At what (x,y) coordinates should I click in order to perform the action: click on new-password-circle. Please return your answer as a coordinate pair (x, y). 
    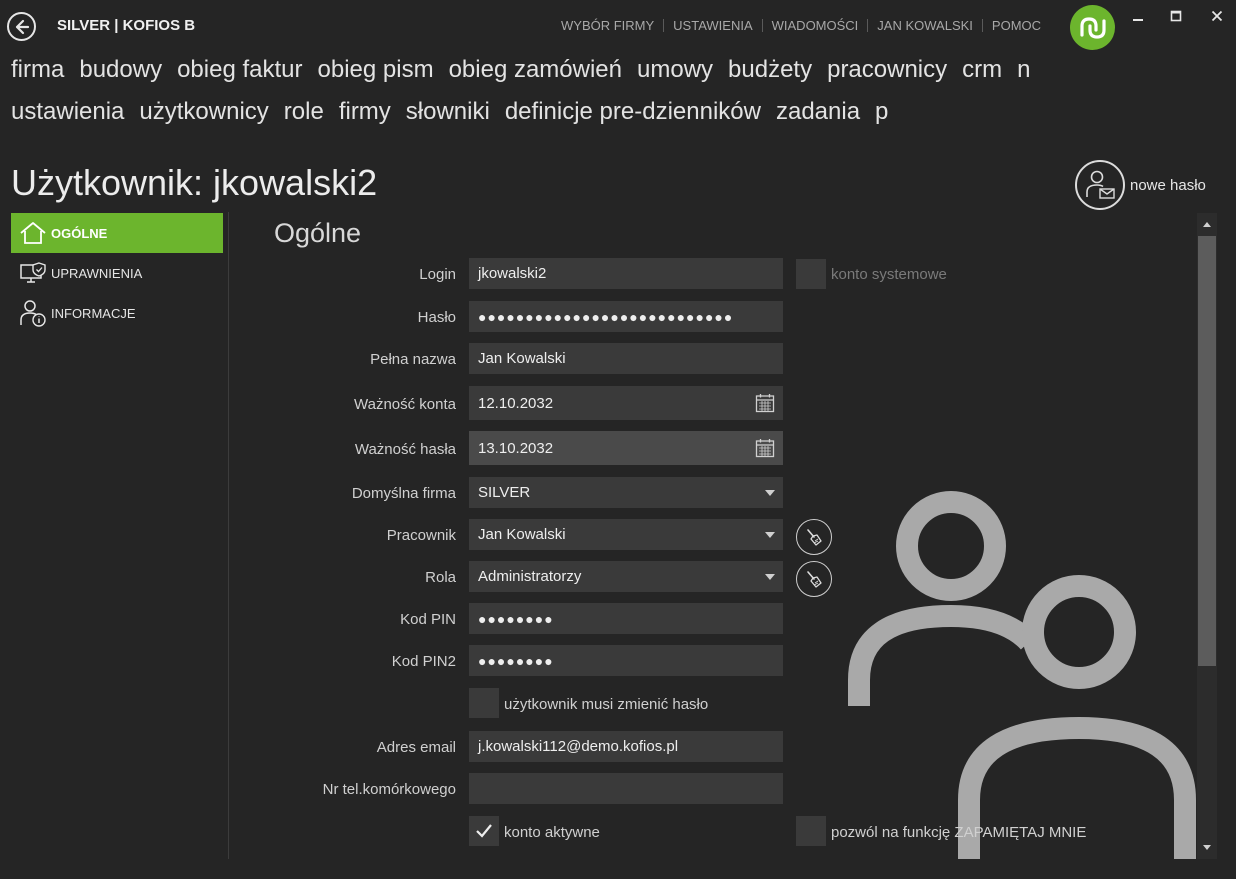
    Looking at the image, I should click on (1100, 185).